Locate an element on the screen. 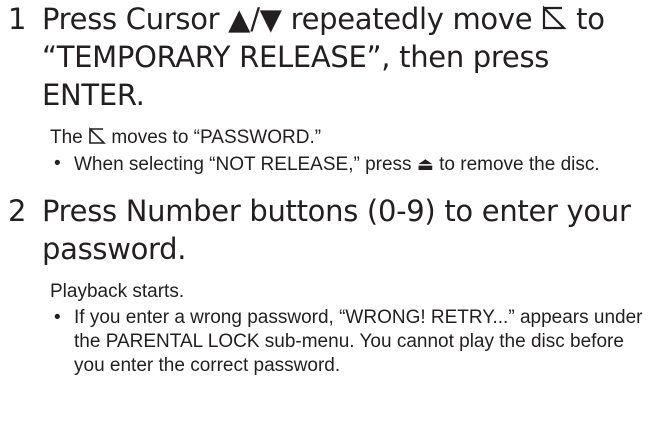 The image size is (659, 430). intro-text-part: moves to “PASSWORD.” is located at coordinates (216, 137).